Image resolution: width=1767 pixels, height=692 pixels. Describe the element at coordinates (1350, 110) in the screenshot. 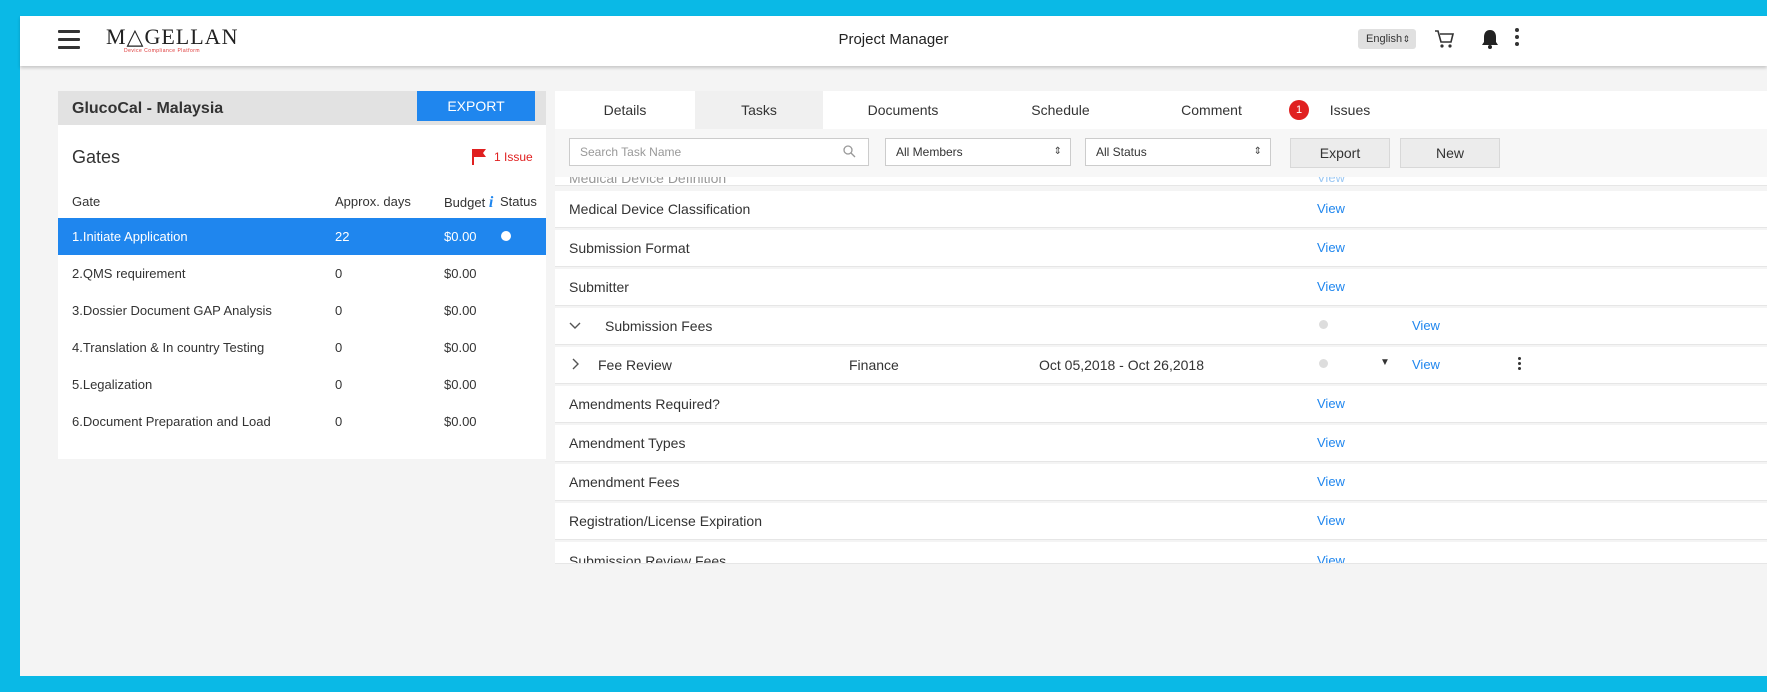

I see `tab-issues: Issues` at that location.